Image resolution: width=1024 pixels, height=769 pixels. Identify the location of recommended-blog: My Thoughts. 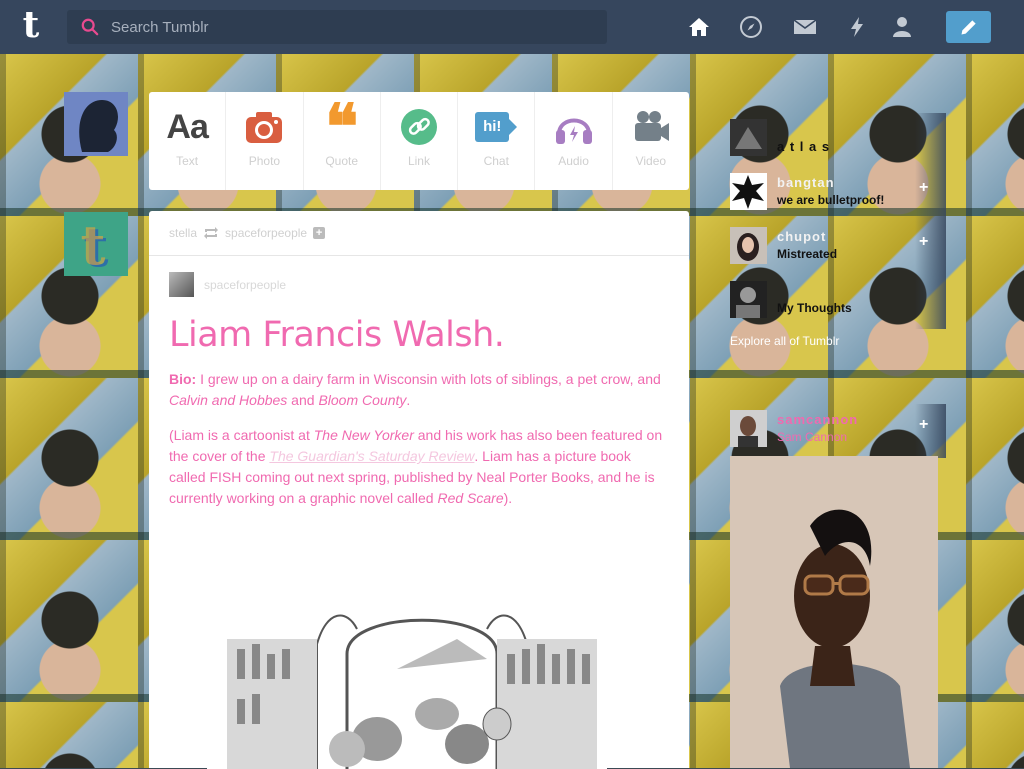
(838, 303).